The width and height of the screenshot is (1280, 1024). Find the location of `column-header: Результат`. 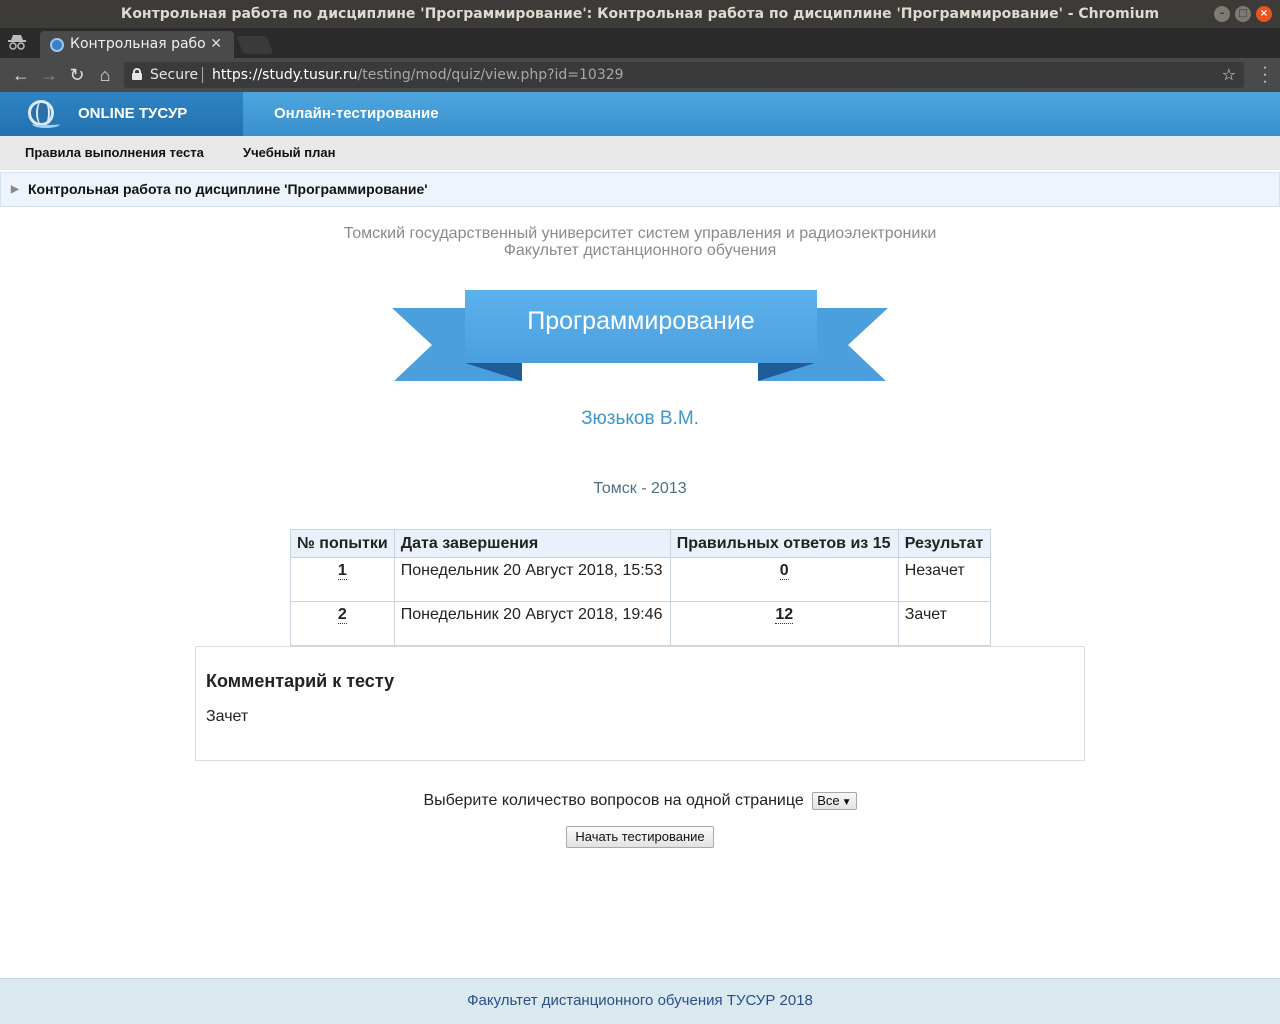

column-header: Результат is located at coordinates (944, 543).